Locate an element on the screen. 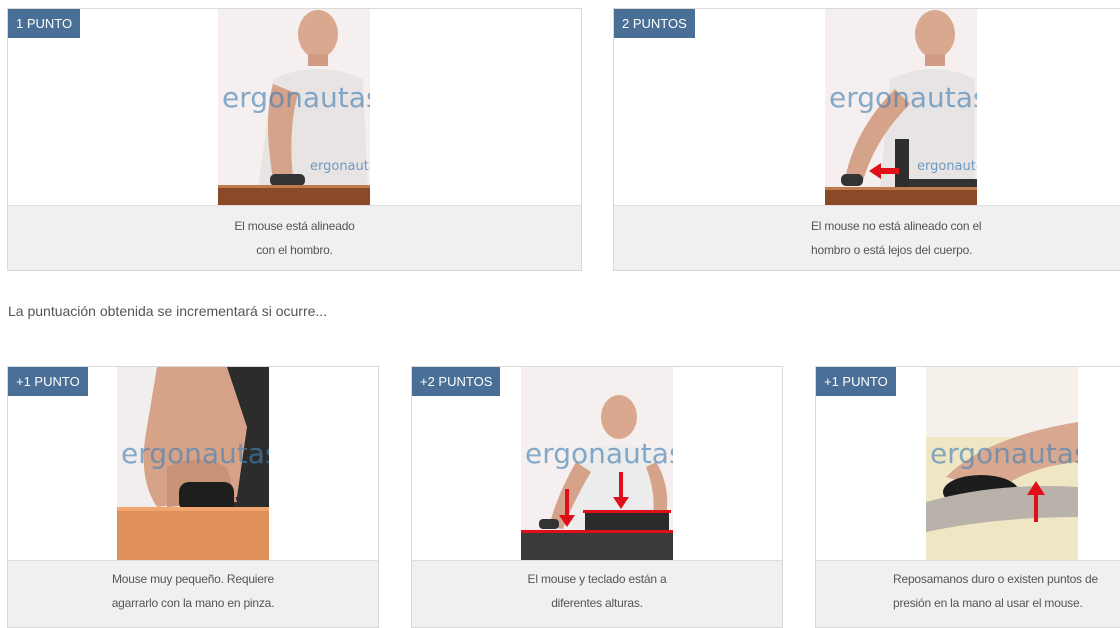  score-badge: 1 PUNTO is located at coordinates (44, 23).